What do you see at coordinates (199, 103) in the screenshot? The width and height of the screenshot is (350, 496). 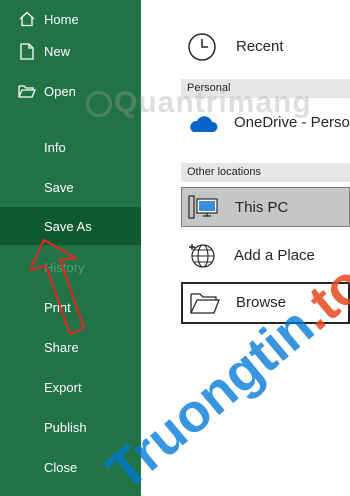 I see `watermark-quantrimang: Quantrimang` at bounding box center [199, 103].